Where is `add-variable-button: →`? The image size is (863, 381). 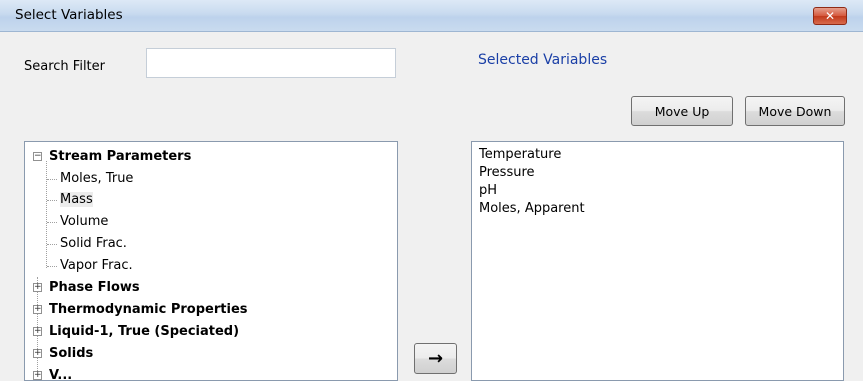 add-variable-button: → is located at coordinates (435, 358).